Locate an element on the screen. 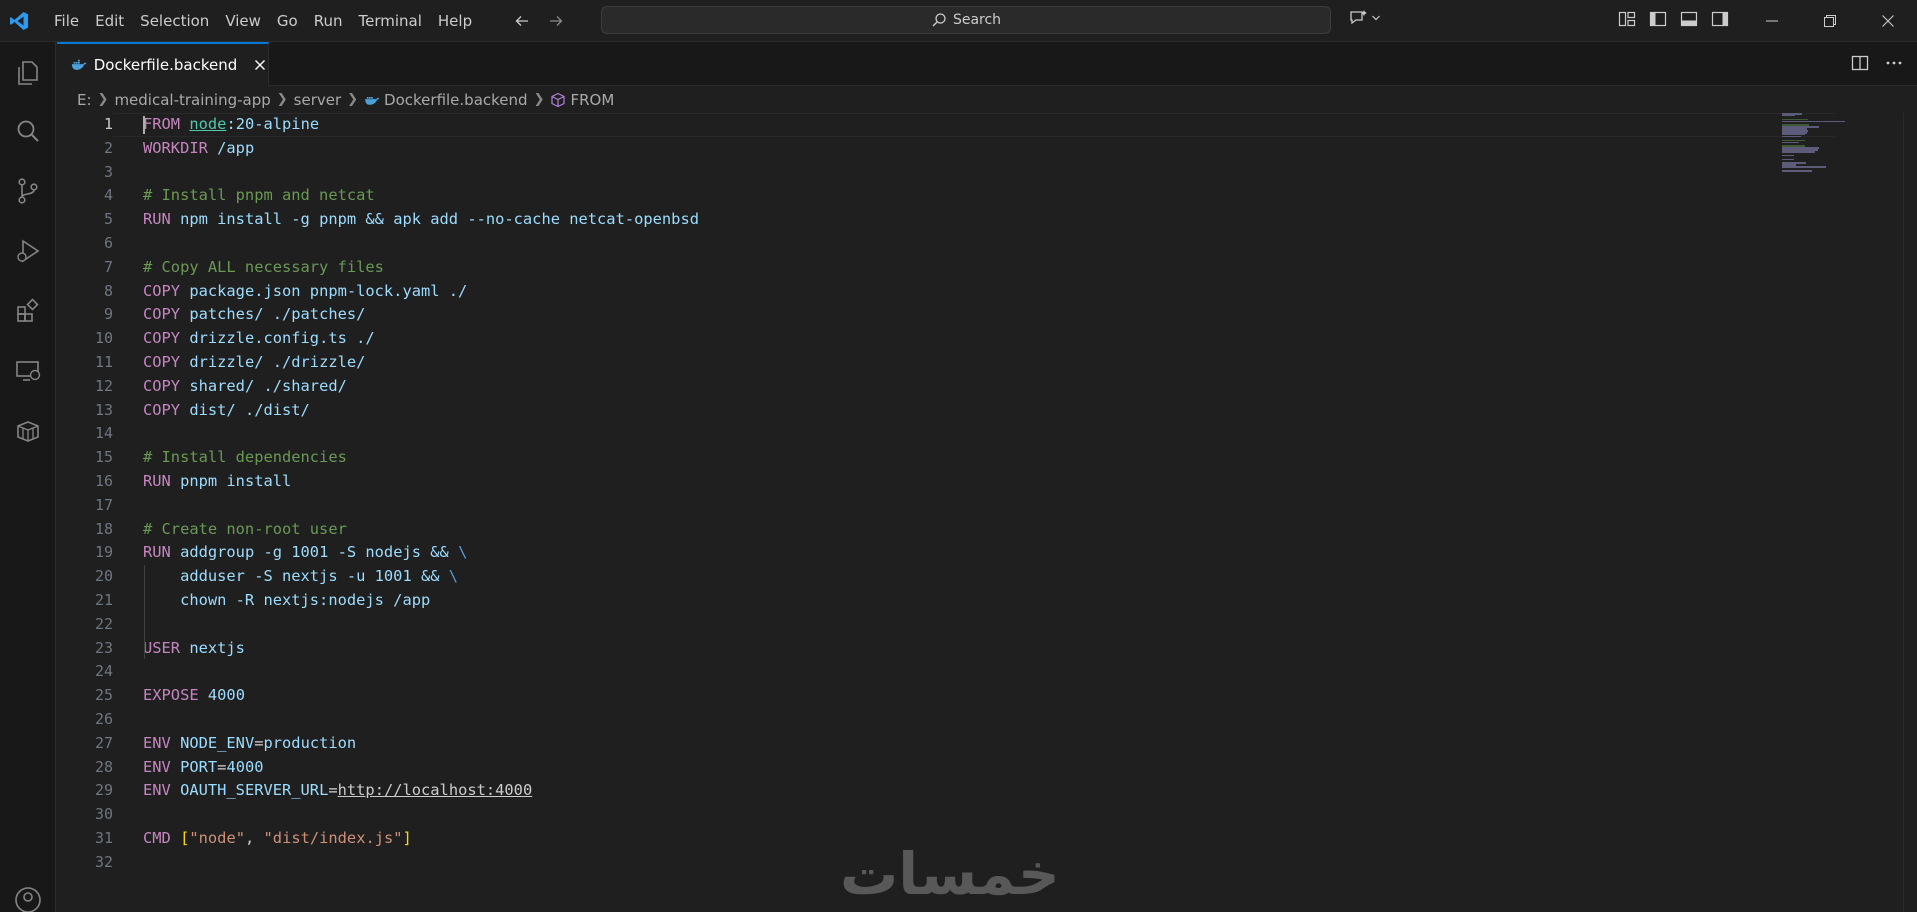 The image size is (1917, 912). line-number: 11 is located at coordinates (103, 361).